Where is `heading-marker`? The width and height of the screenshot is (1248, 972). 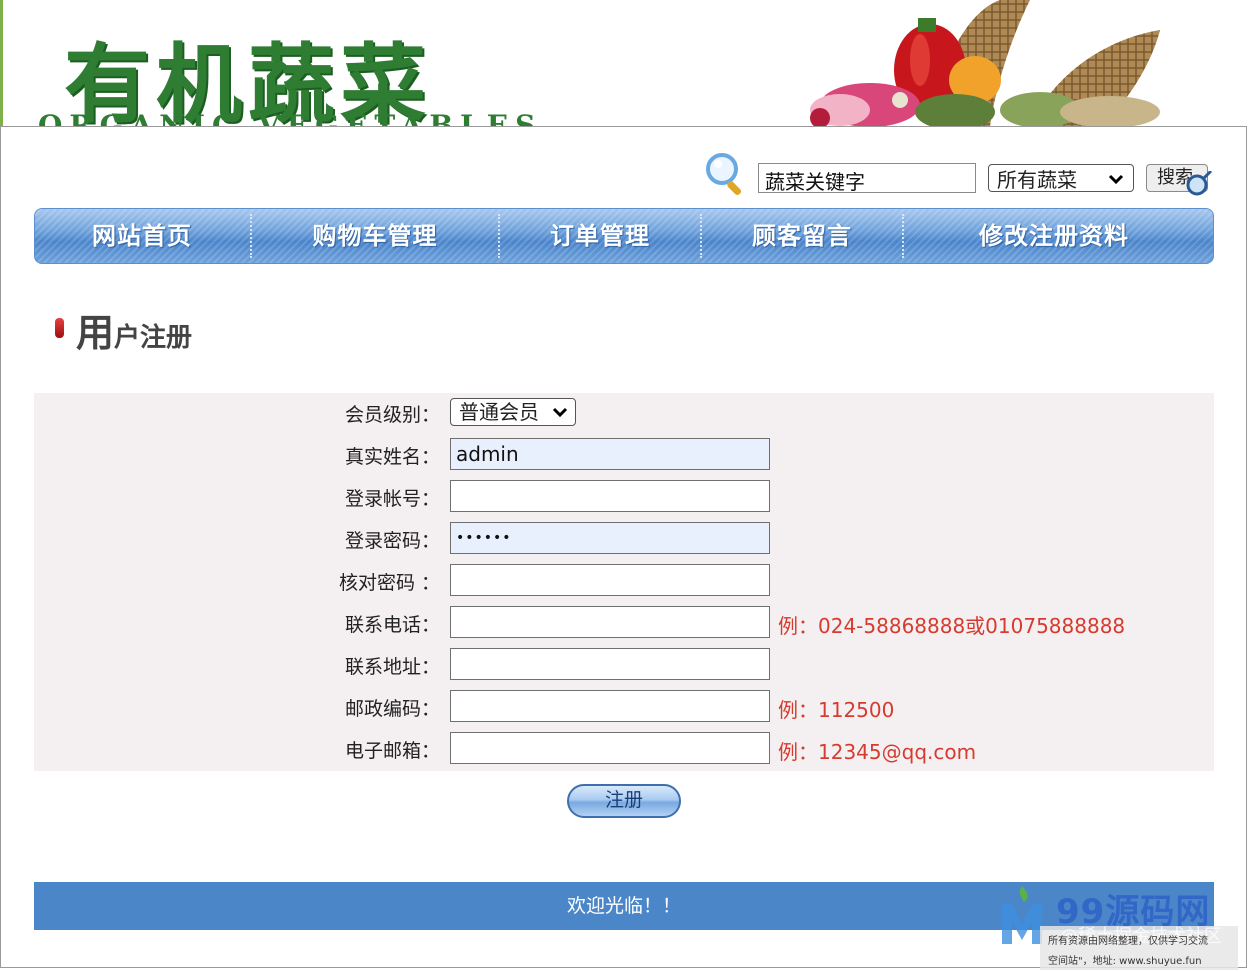 heading-marker is located at coordinates (59, 328).